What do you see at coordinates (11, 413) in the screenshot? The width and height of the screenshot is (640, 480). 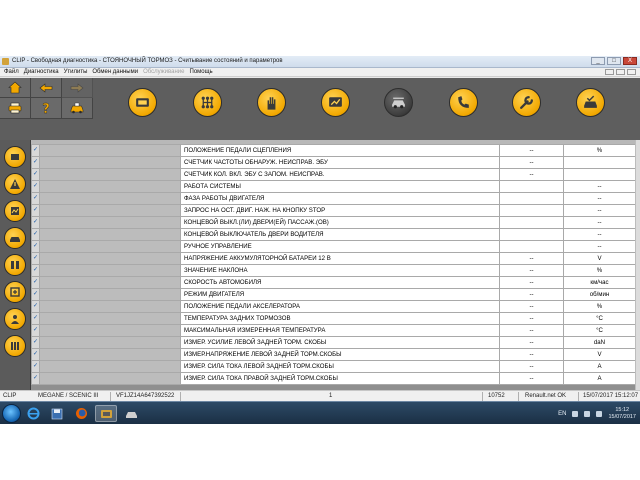 I see `start-button` at bounding box center [11, 413].